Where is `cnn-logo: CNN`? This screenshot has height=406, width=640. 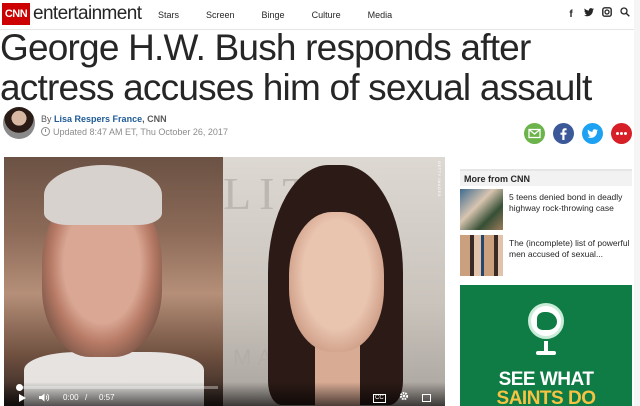 cnn-logo: CNN is located at coordinates (16, 14).